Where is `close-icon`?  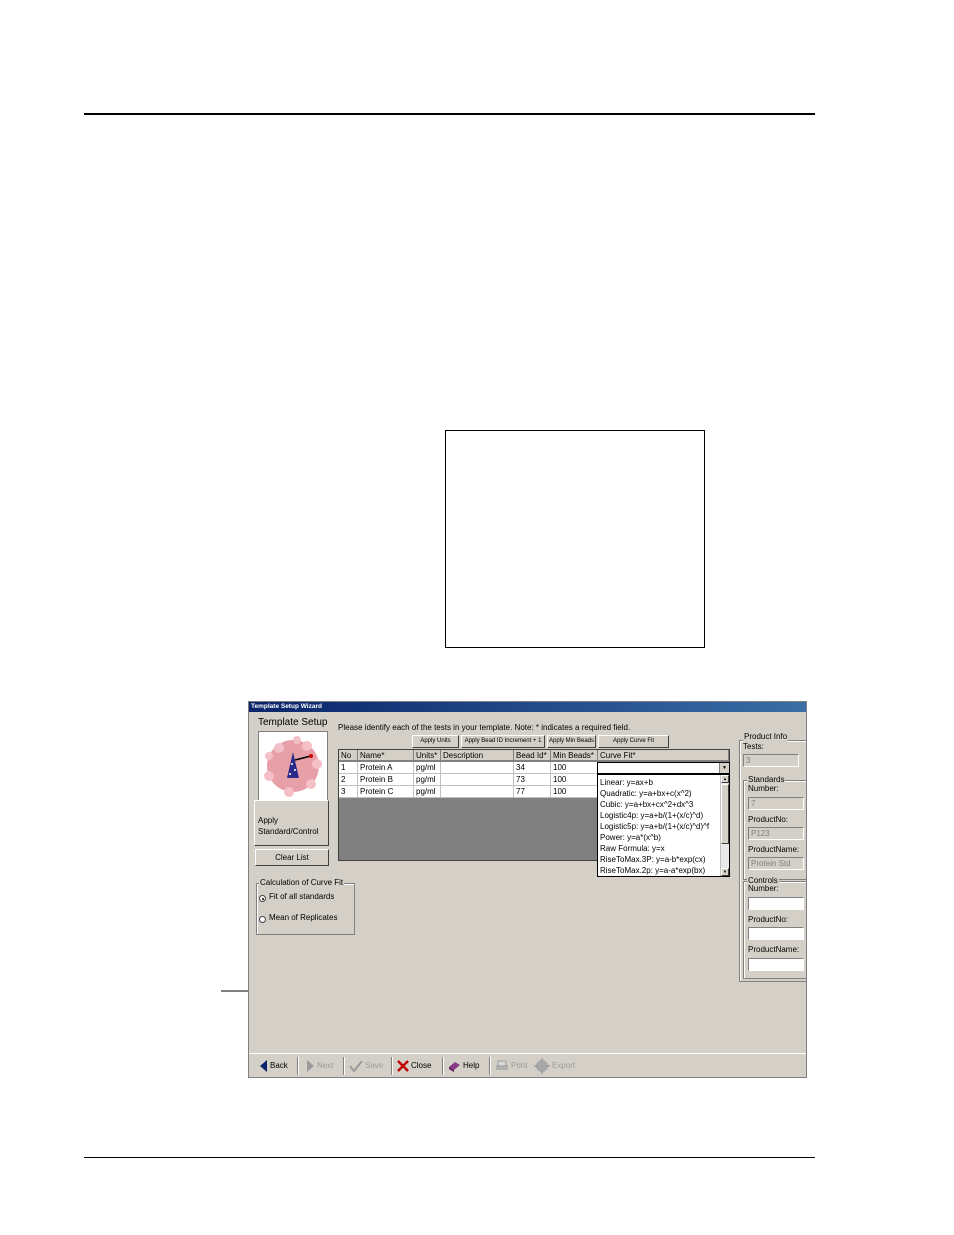 close-icon is located at coordinates (403, 1066).